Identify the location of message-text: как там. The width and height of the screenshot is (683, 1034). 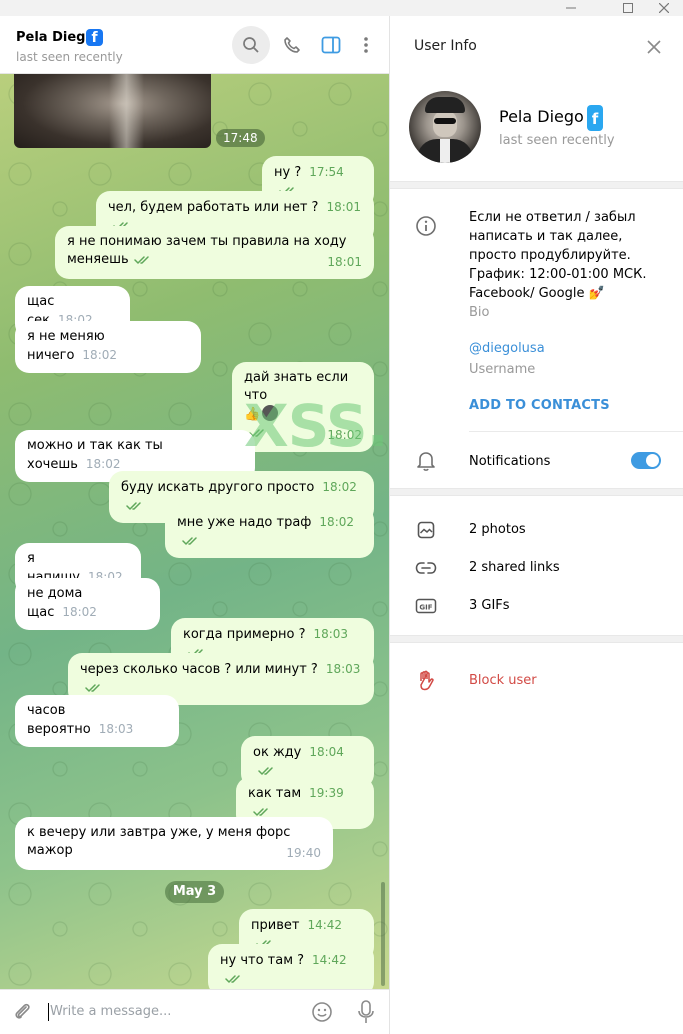
(275, 793).